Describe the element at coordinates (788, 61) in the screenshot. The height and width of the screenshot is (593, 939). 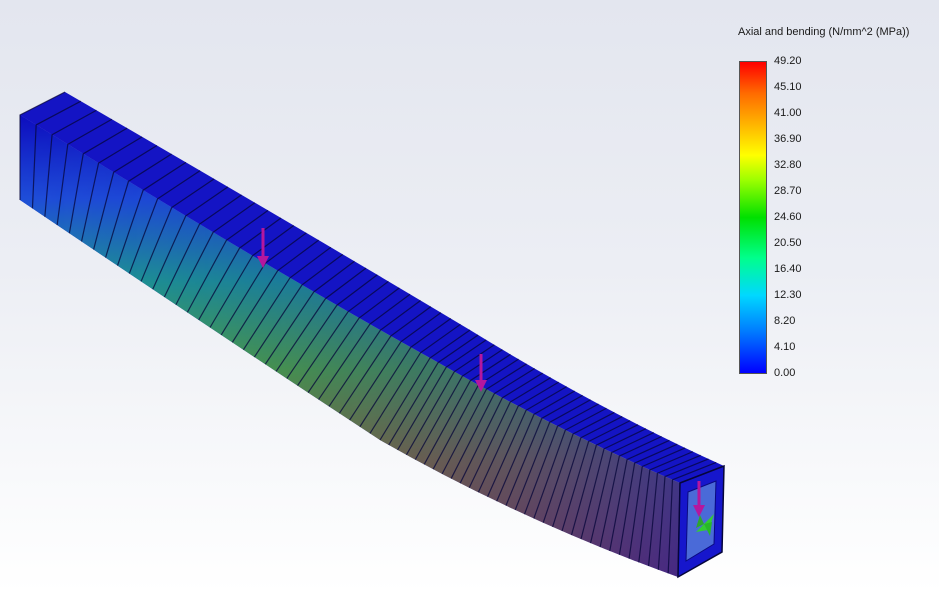
I see `legend-tick-label: 49.20` at that location.